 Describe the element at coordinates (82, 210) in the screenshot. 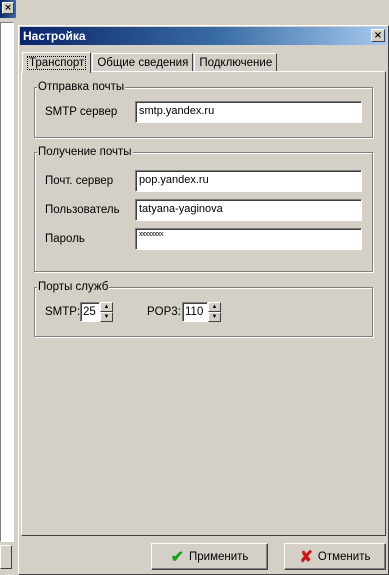

I see `username-label: Пользователь` at that location.